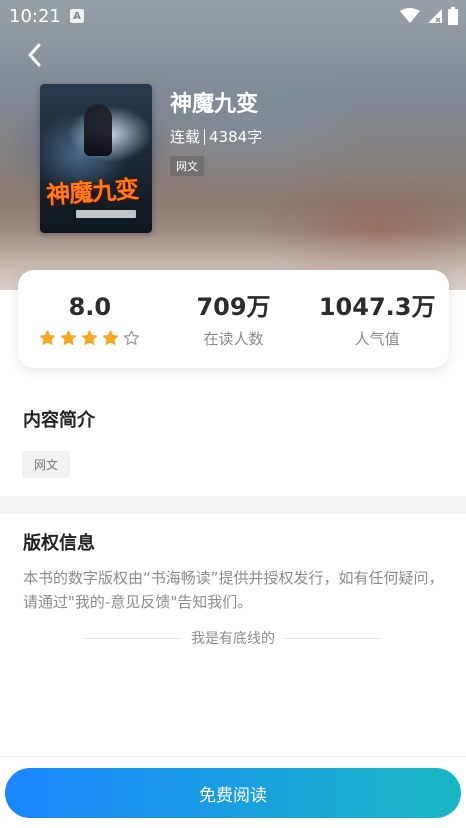  I want to click on status-bar: 10:21 A, so click(233, 17).